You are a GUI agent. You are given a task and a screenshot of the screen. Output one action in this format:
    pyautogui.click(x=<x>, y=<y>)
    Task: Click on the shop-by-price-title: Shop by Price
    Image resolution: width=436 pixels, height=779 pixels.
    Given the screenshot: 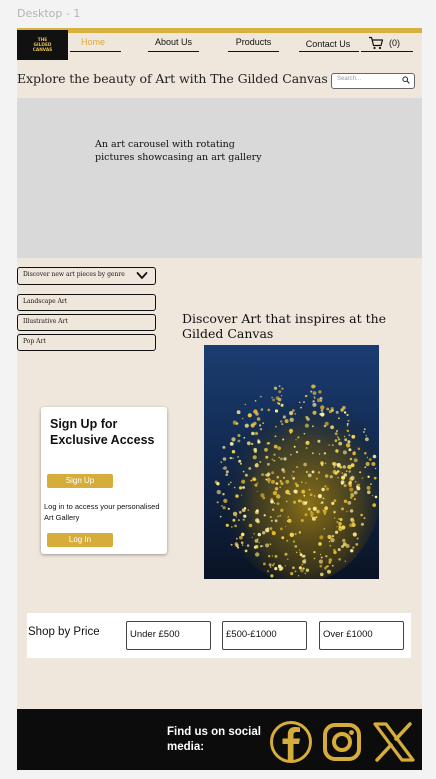 What is the action you would take?
    pyautogui.click(x=64, y=632)
    